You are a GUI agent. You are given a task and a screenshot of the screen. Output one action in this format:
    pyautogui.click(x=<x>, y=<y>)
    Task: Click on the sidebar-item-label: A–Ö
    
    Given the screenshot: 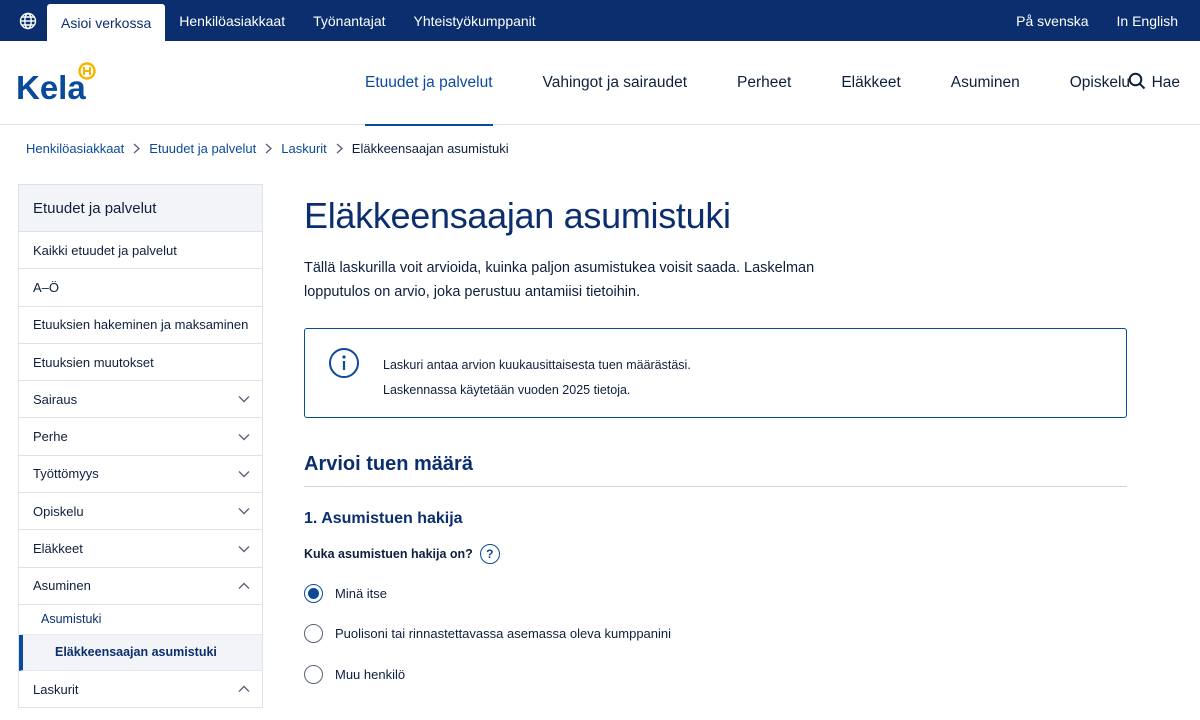 What is the action you would take?
    pyautogui.click(x=46, y=287)
    